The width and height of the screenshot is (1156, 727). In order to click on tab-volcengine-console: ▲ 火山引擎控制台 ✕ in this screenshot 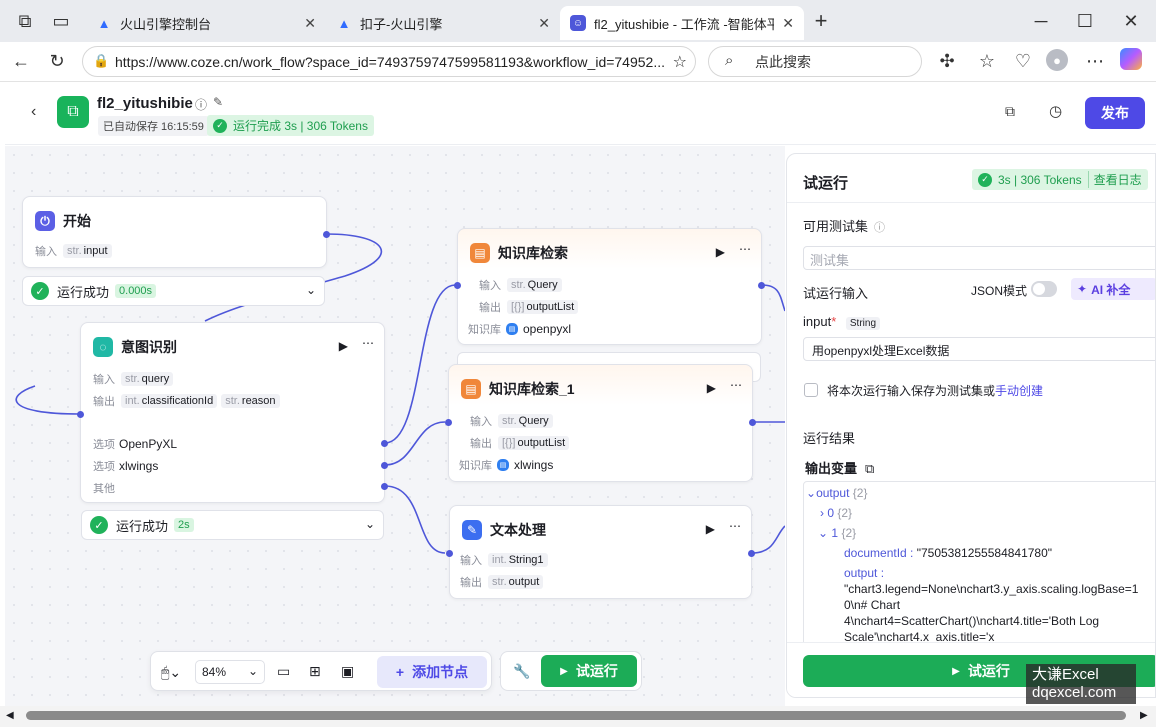, I will do `click(206, 23)`.